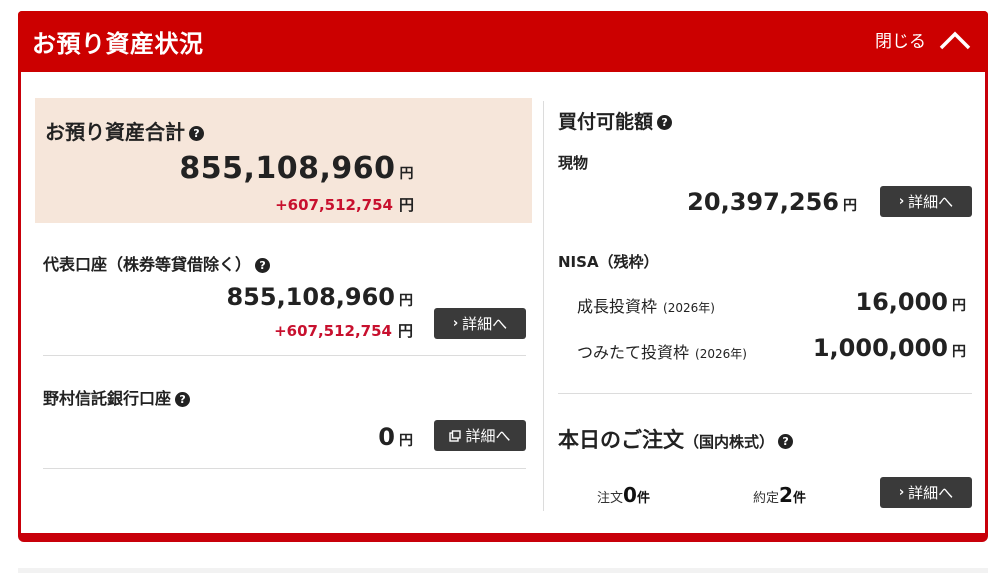  I want to click on today-orders-label: 本日のご注文, so click(621, 440).